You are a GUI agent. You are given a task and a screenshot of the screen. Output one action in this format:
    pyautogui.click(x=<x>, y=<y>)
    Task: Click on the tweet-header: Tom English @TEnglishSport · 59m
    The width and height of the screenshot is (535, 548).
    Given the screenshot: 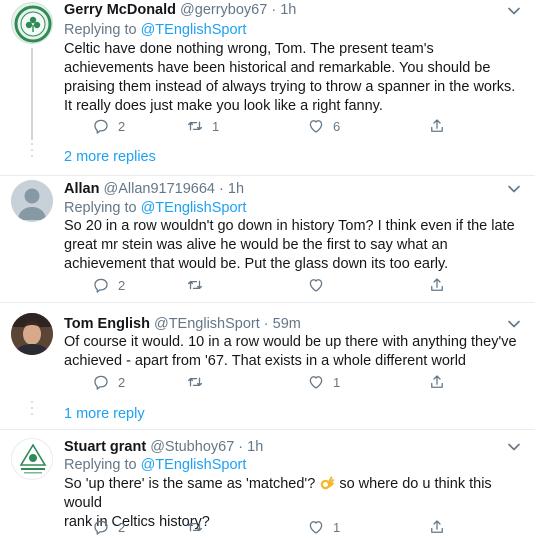 What is the action you would take?
    pyautogui.click(x=182, y=324)
    